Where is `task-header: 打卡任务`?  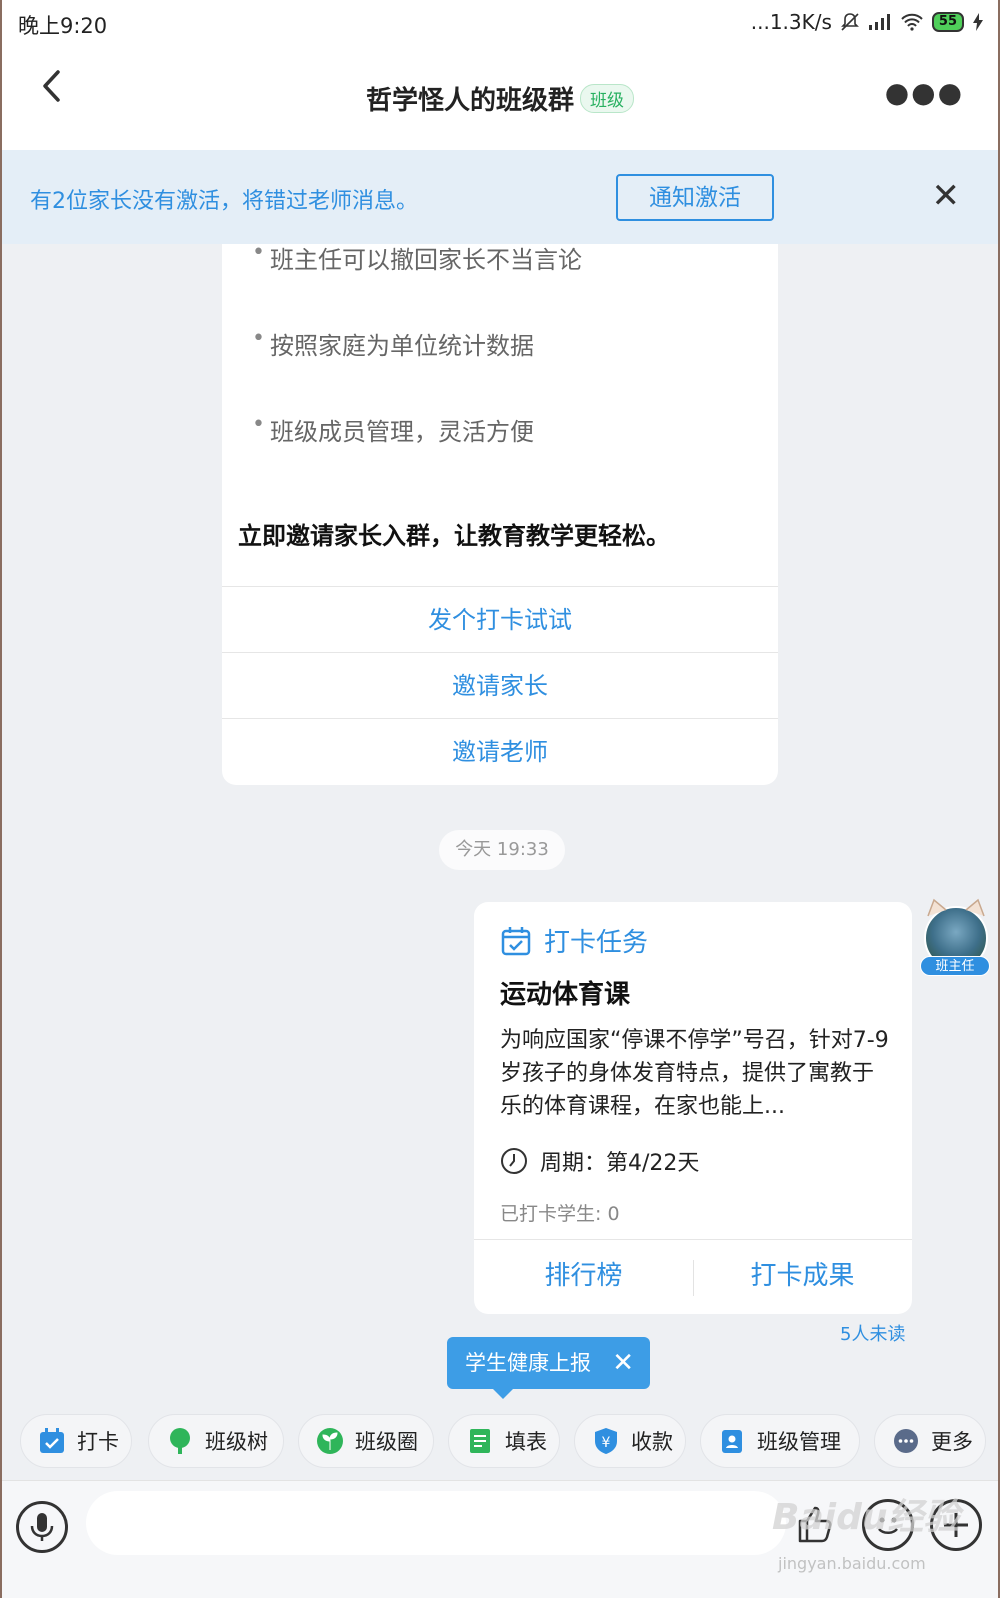 task-header: 打卡任务 is located at coordinates (574, 940).